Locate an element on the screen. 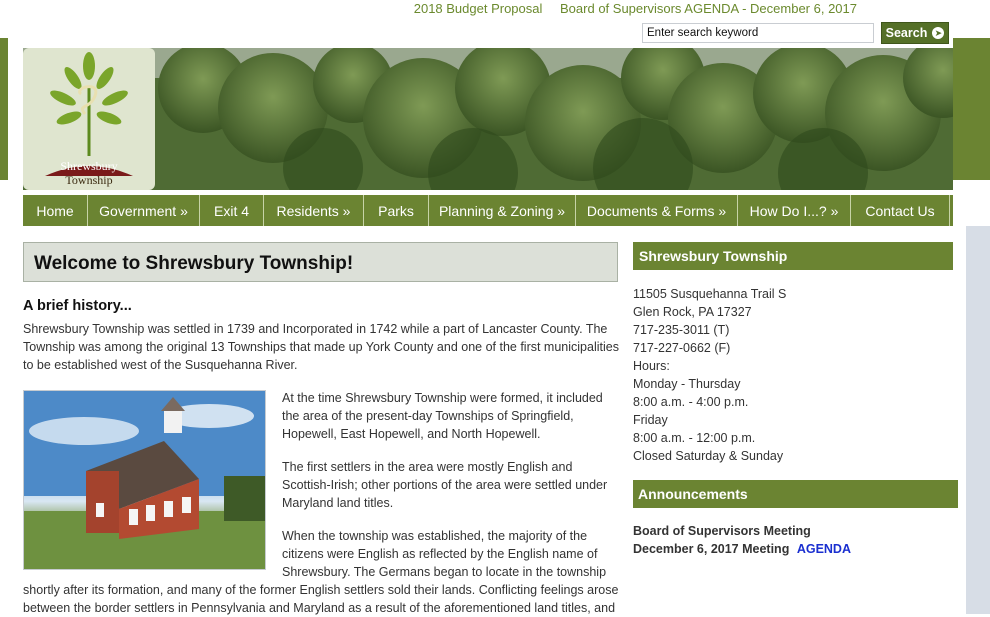 This screenshot has width=990, height=617. logo-text-shrewsbury: Shrewsbury is located at coordinates (89, 166).